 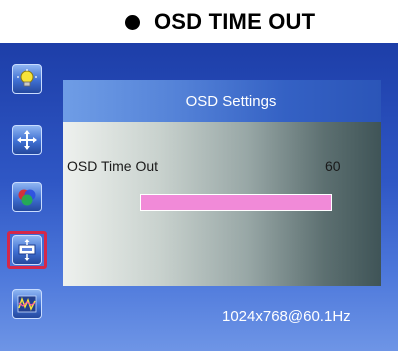 What do you see at coordinates (132, 22) in the screenshot?
I see `bullet-icon` at bounding box center [132, 22].